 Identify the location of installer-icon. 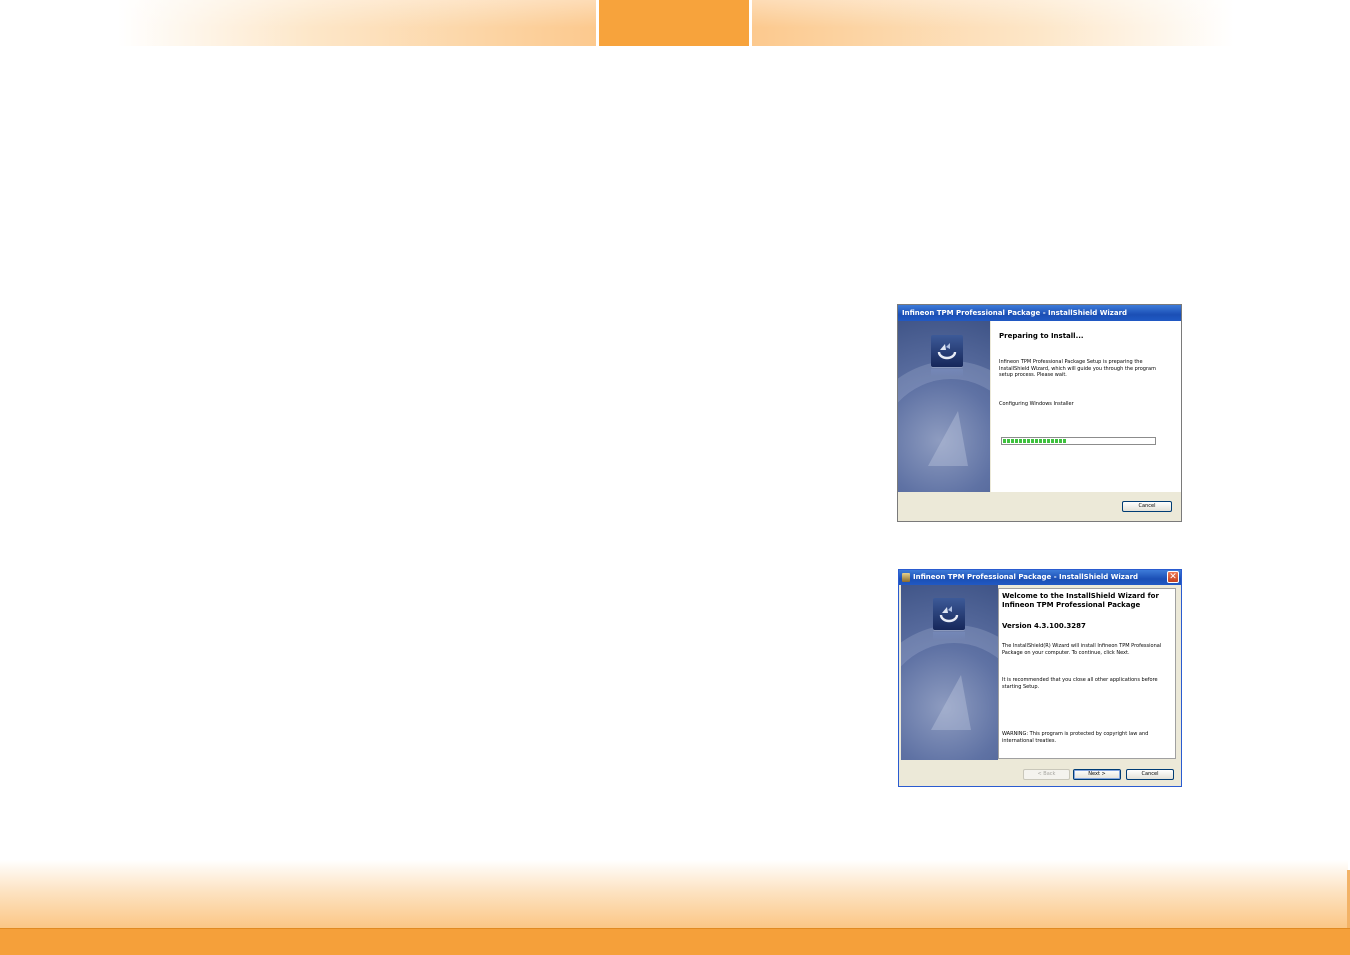
(906, 577).